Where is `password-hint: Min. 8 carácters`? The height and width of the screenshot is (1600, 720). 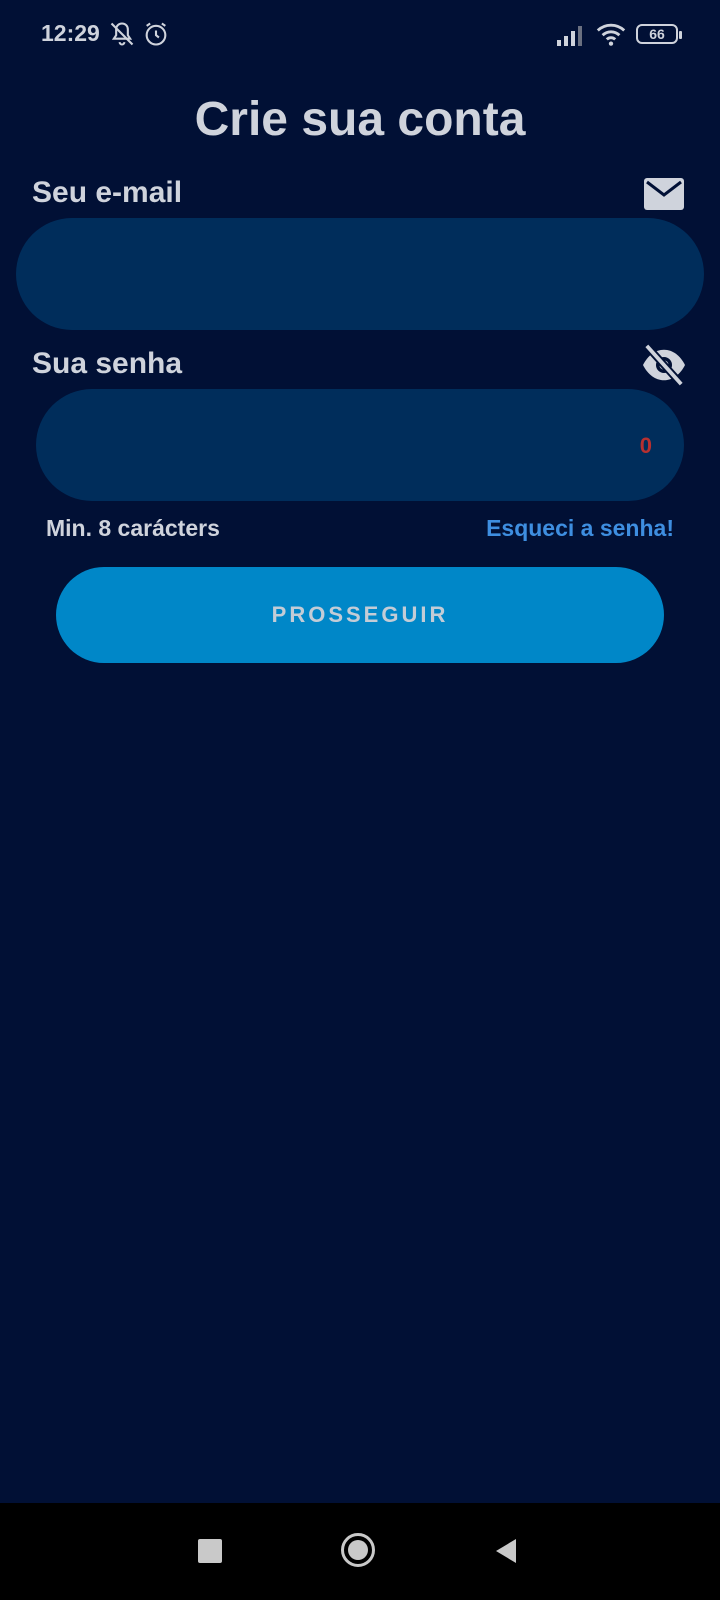 password-hint: Min. 8 carácters is located at coordinates (133, 528).